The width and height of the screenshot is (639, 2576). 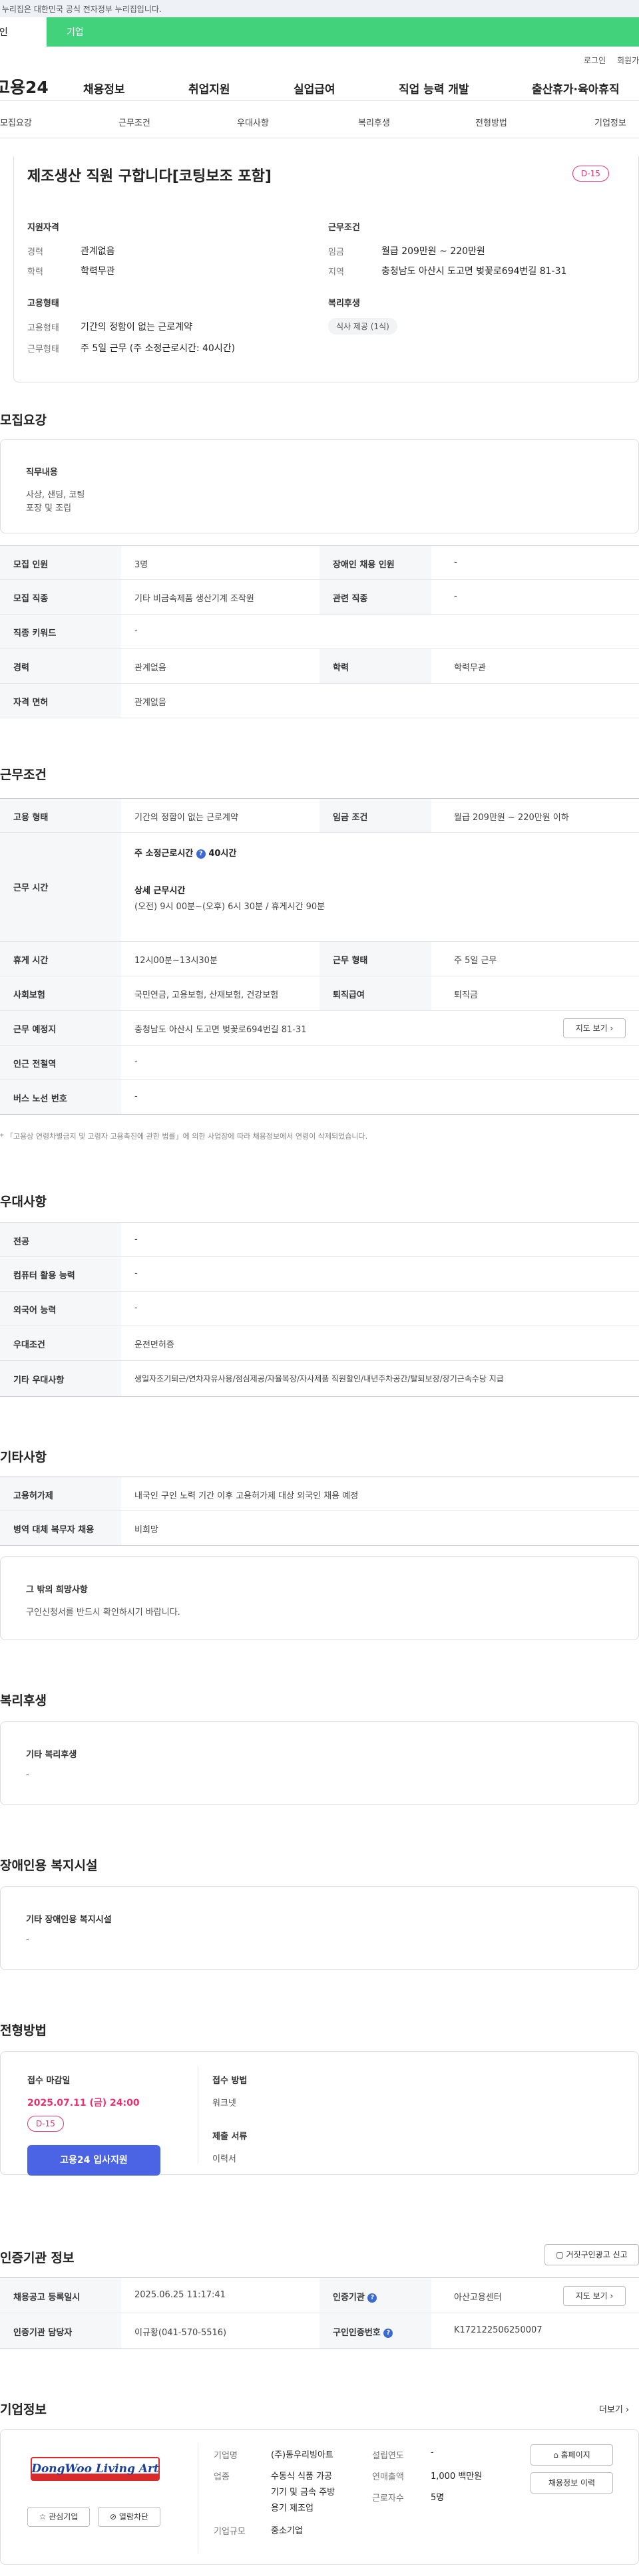 What do you see at coordinates (287, 2531) in the screenshot?
I see `company-size-value: 중소기업` at bounding box center [287, 2531].